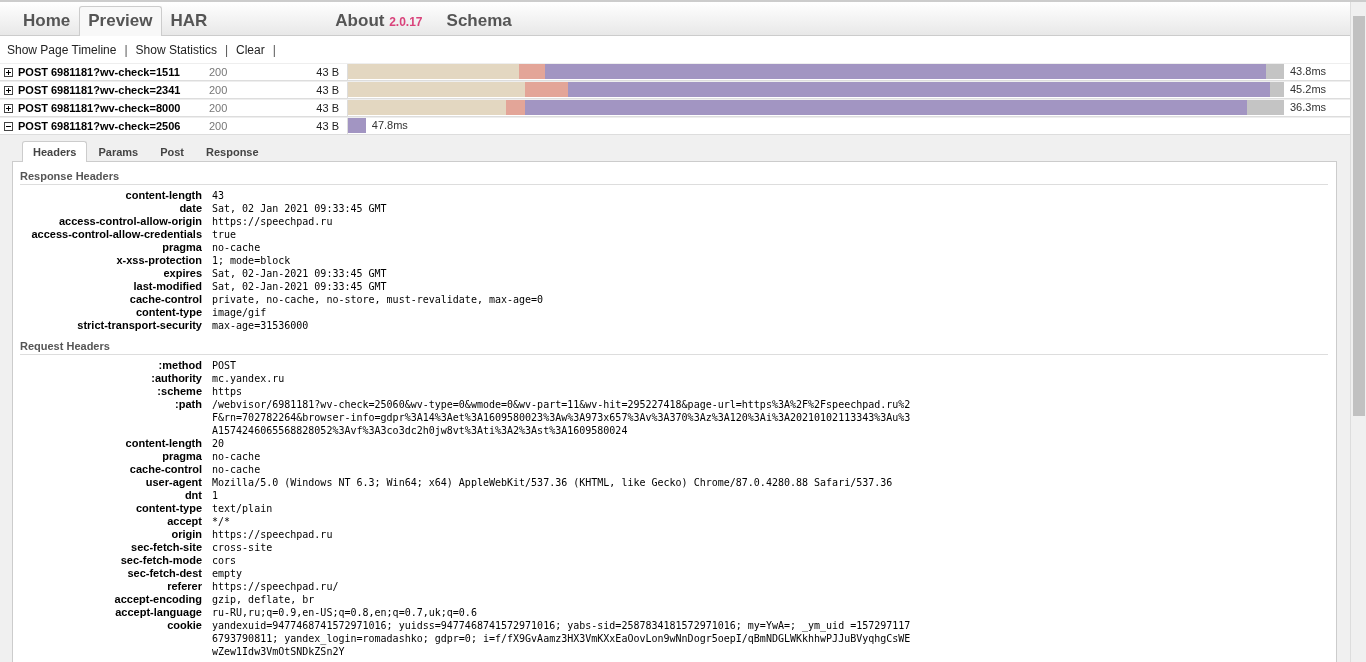 Image resolution: width=1366 pixels, height=662 pixels. I want to click on collapse-icon, so click(8, 126).